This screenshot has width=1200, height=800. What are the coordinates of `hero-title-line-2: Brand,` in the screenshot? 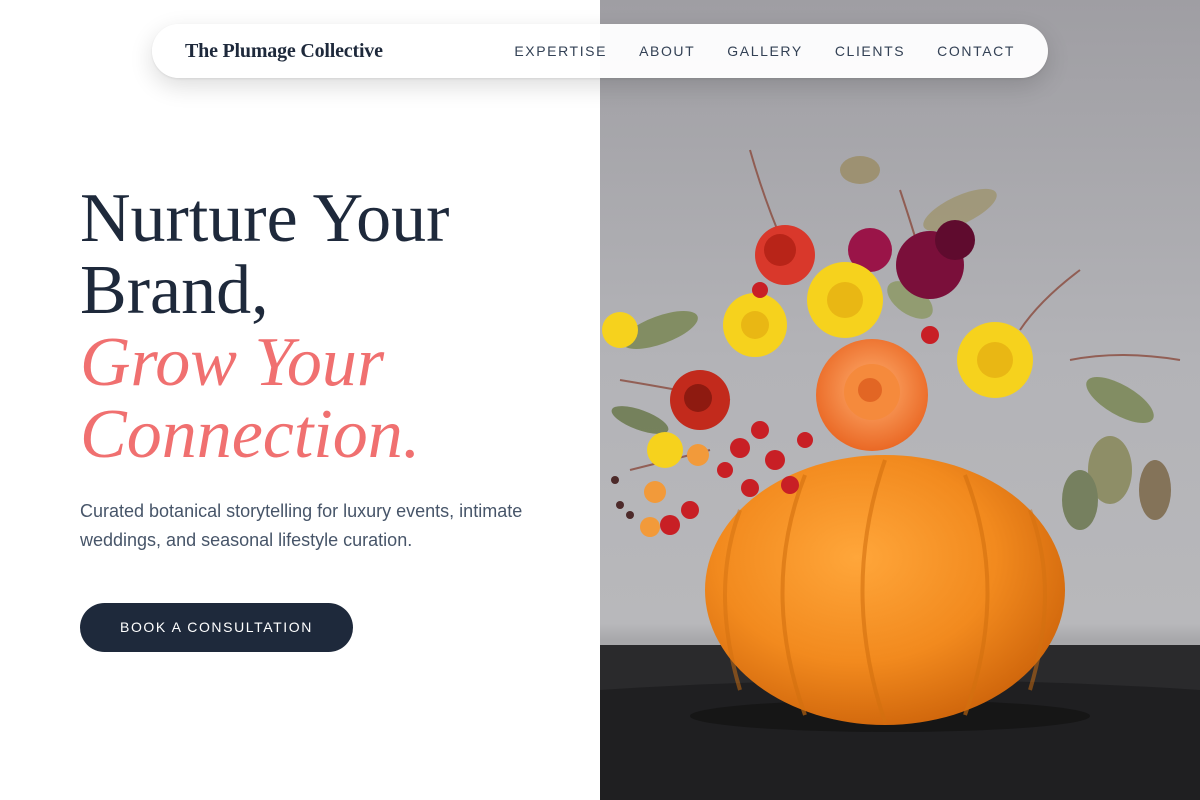 It's located at (174, 290).